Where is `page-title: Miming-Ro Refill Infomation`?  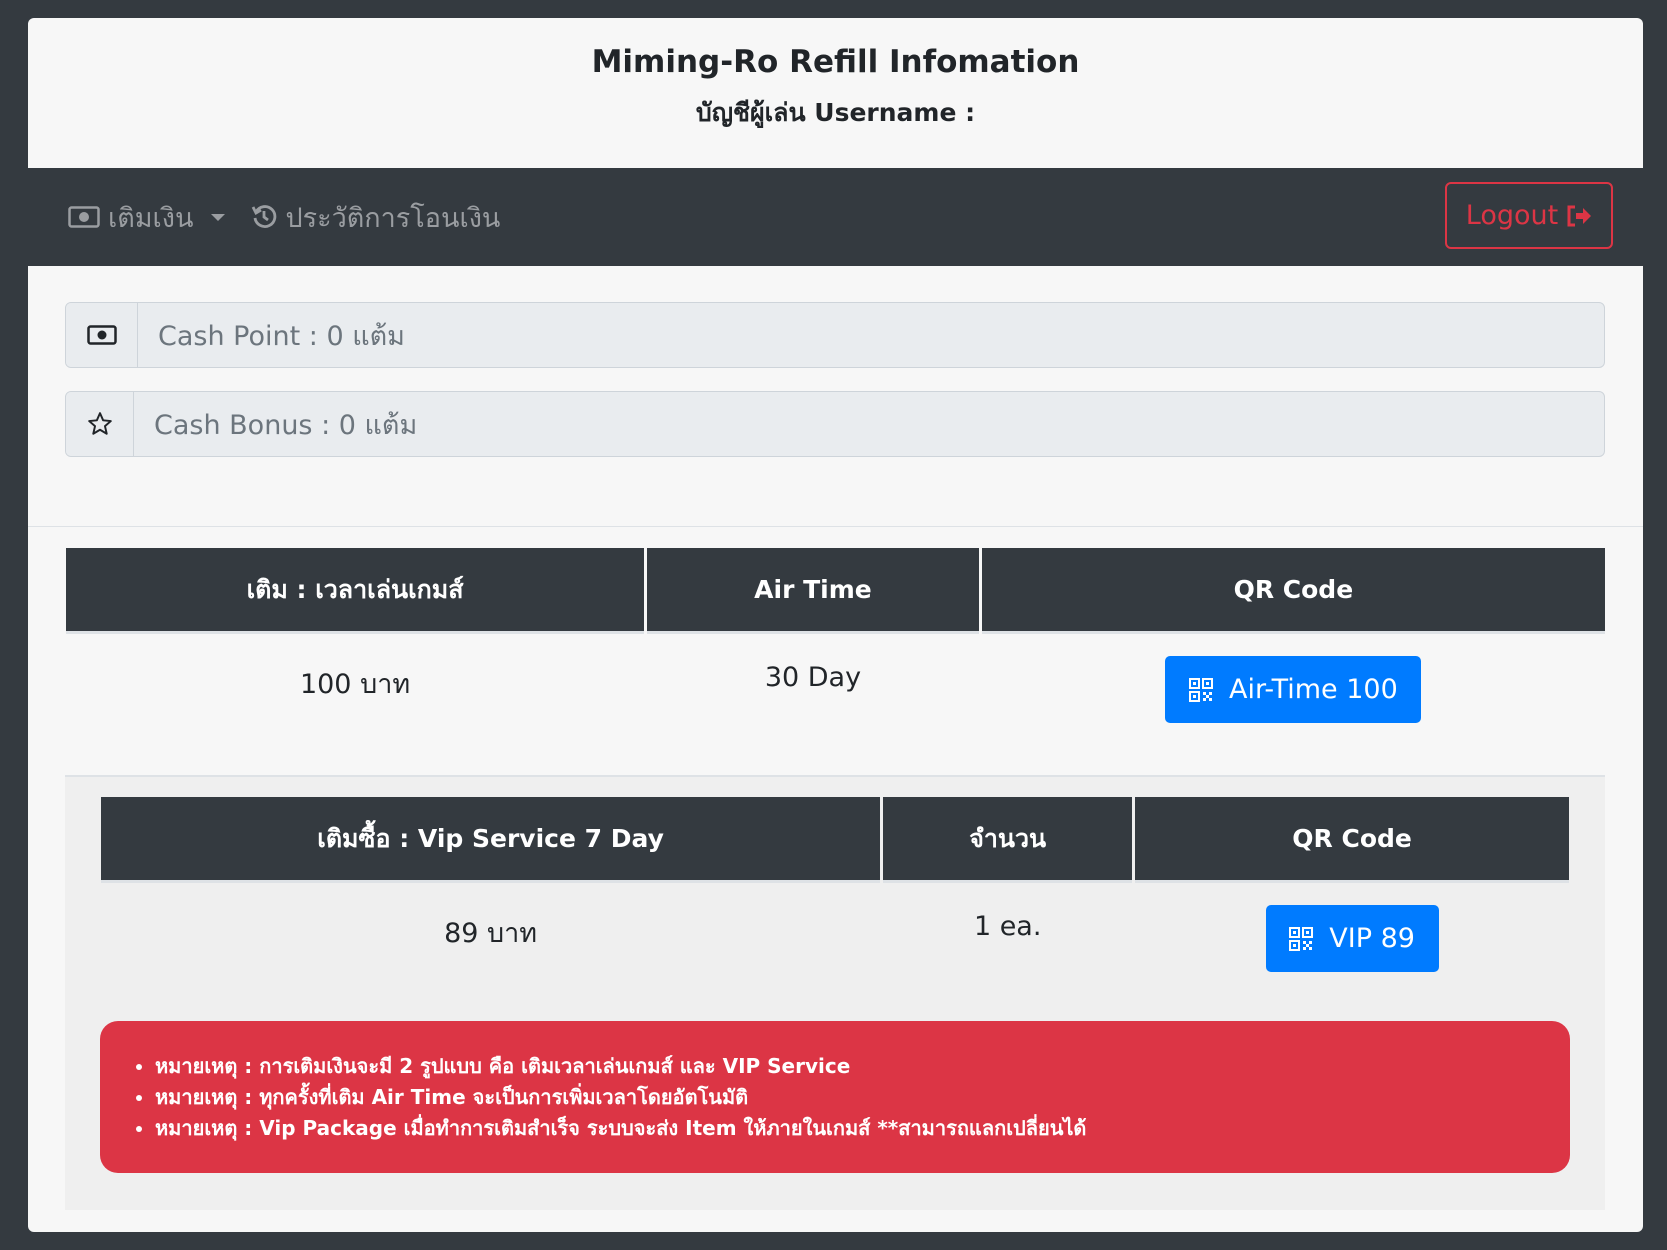 page-title: Miming-Ro Refill Infomation is located at coordinates (835, 62).